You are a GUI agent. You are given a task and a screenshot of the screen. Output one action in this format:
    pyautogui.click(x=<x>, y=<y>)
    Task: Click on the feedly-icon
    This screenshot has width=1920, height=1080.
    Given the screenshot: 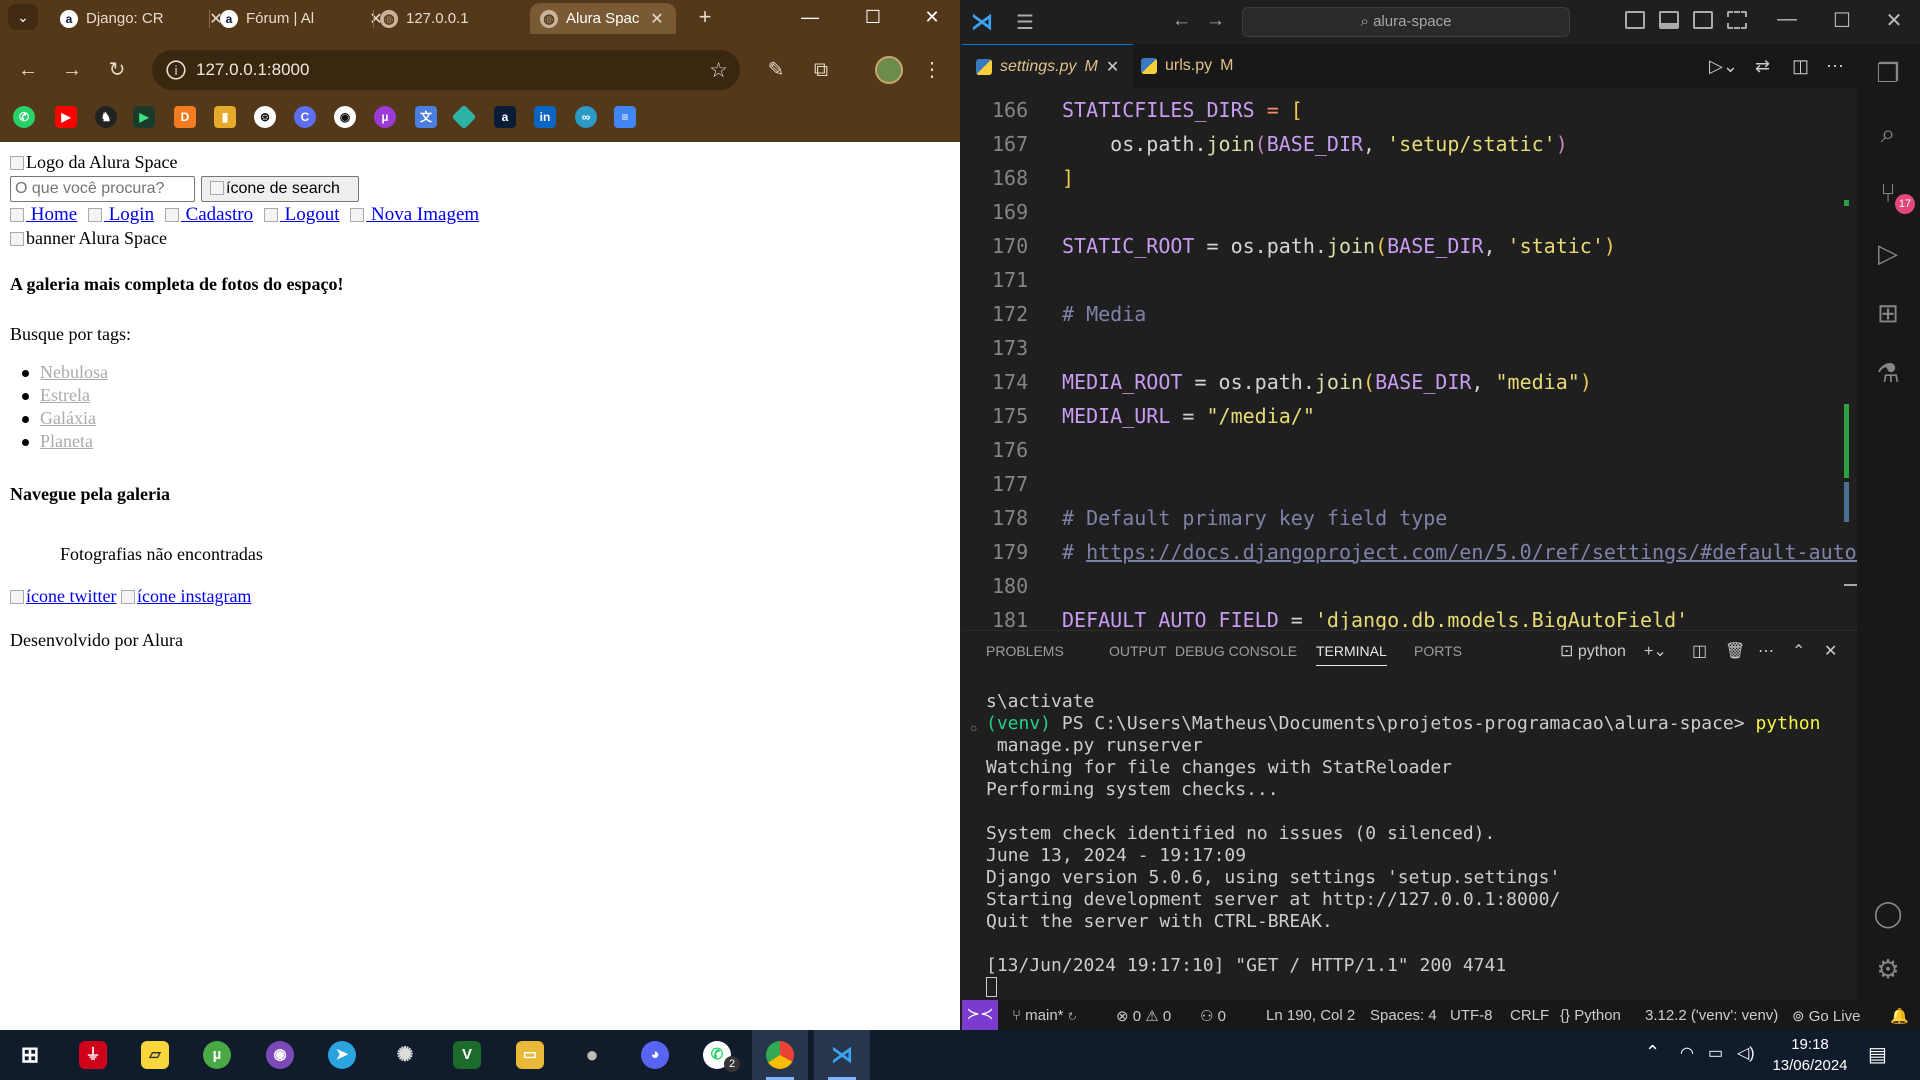 What is the action you would take?
    pyautogui.click(x=464, y=117)
    